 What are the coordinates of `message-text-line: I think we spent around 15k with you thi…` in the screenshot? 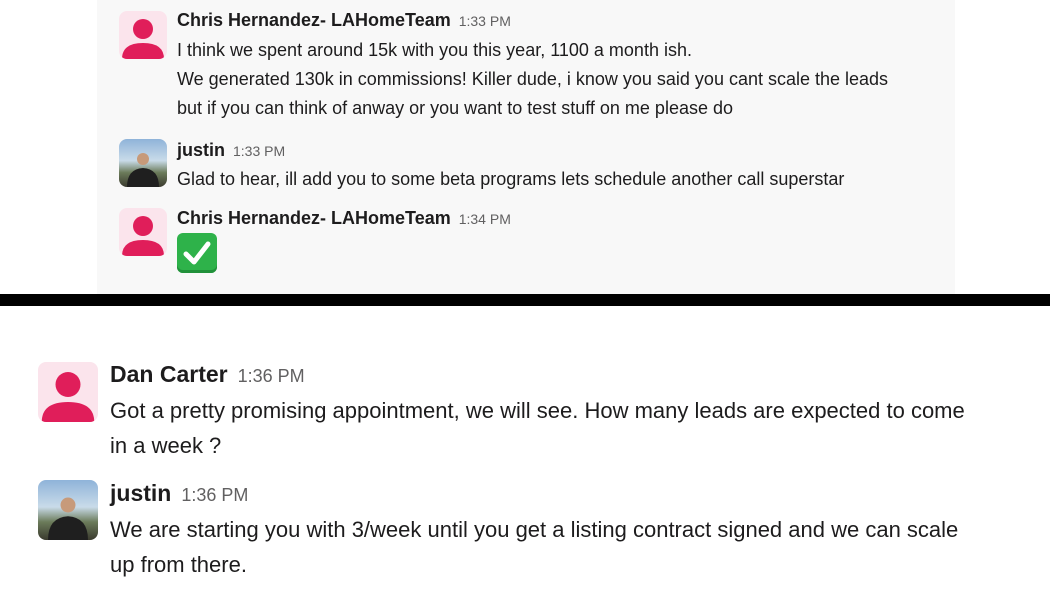 It's located at (434, 50).